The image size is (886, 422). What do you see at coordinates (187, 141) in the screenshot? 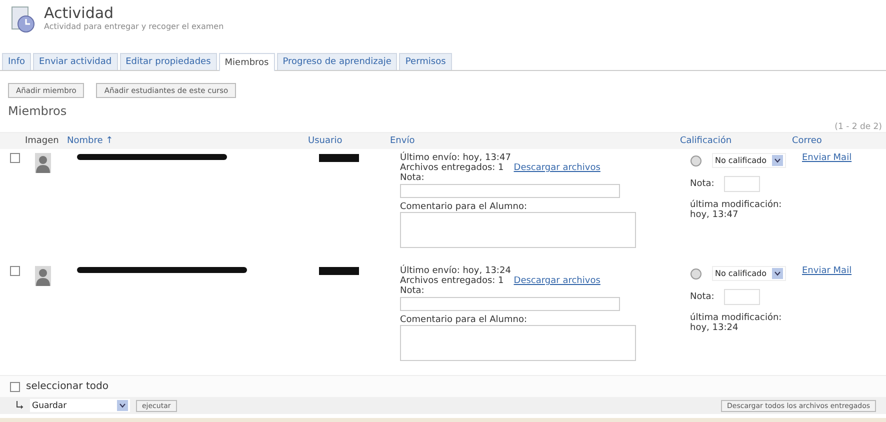
I see `column-header: Nombre ↑` at bounding box center [187, 141].